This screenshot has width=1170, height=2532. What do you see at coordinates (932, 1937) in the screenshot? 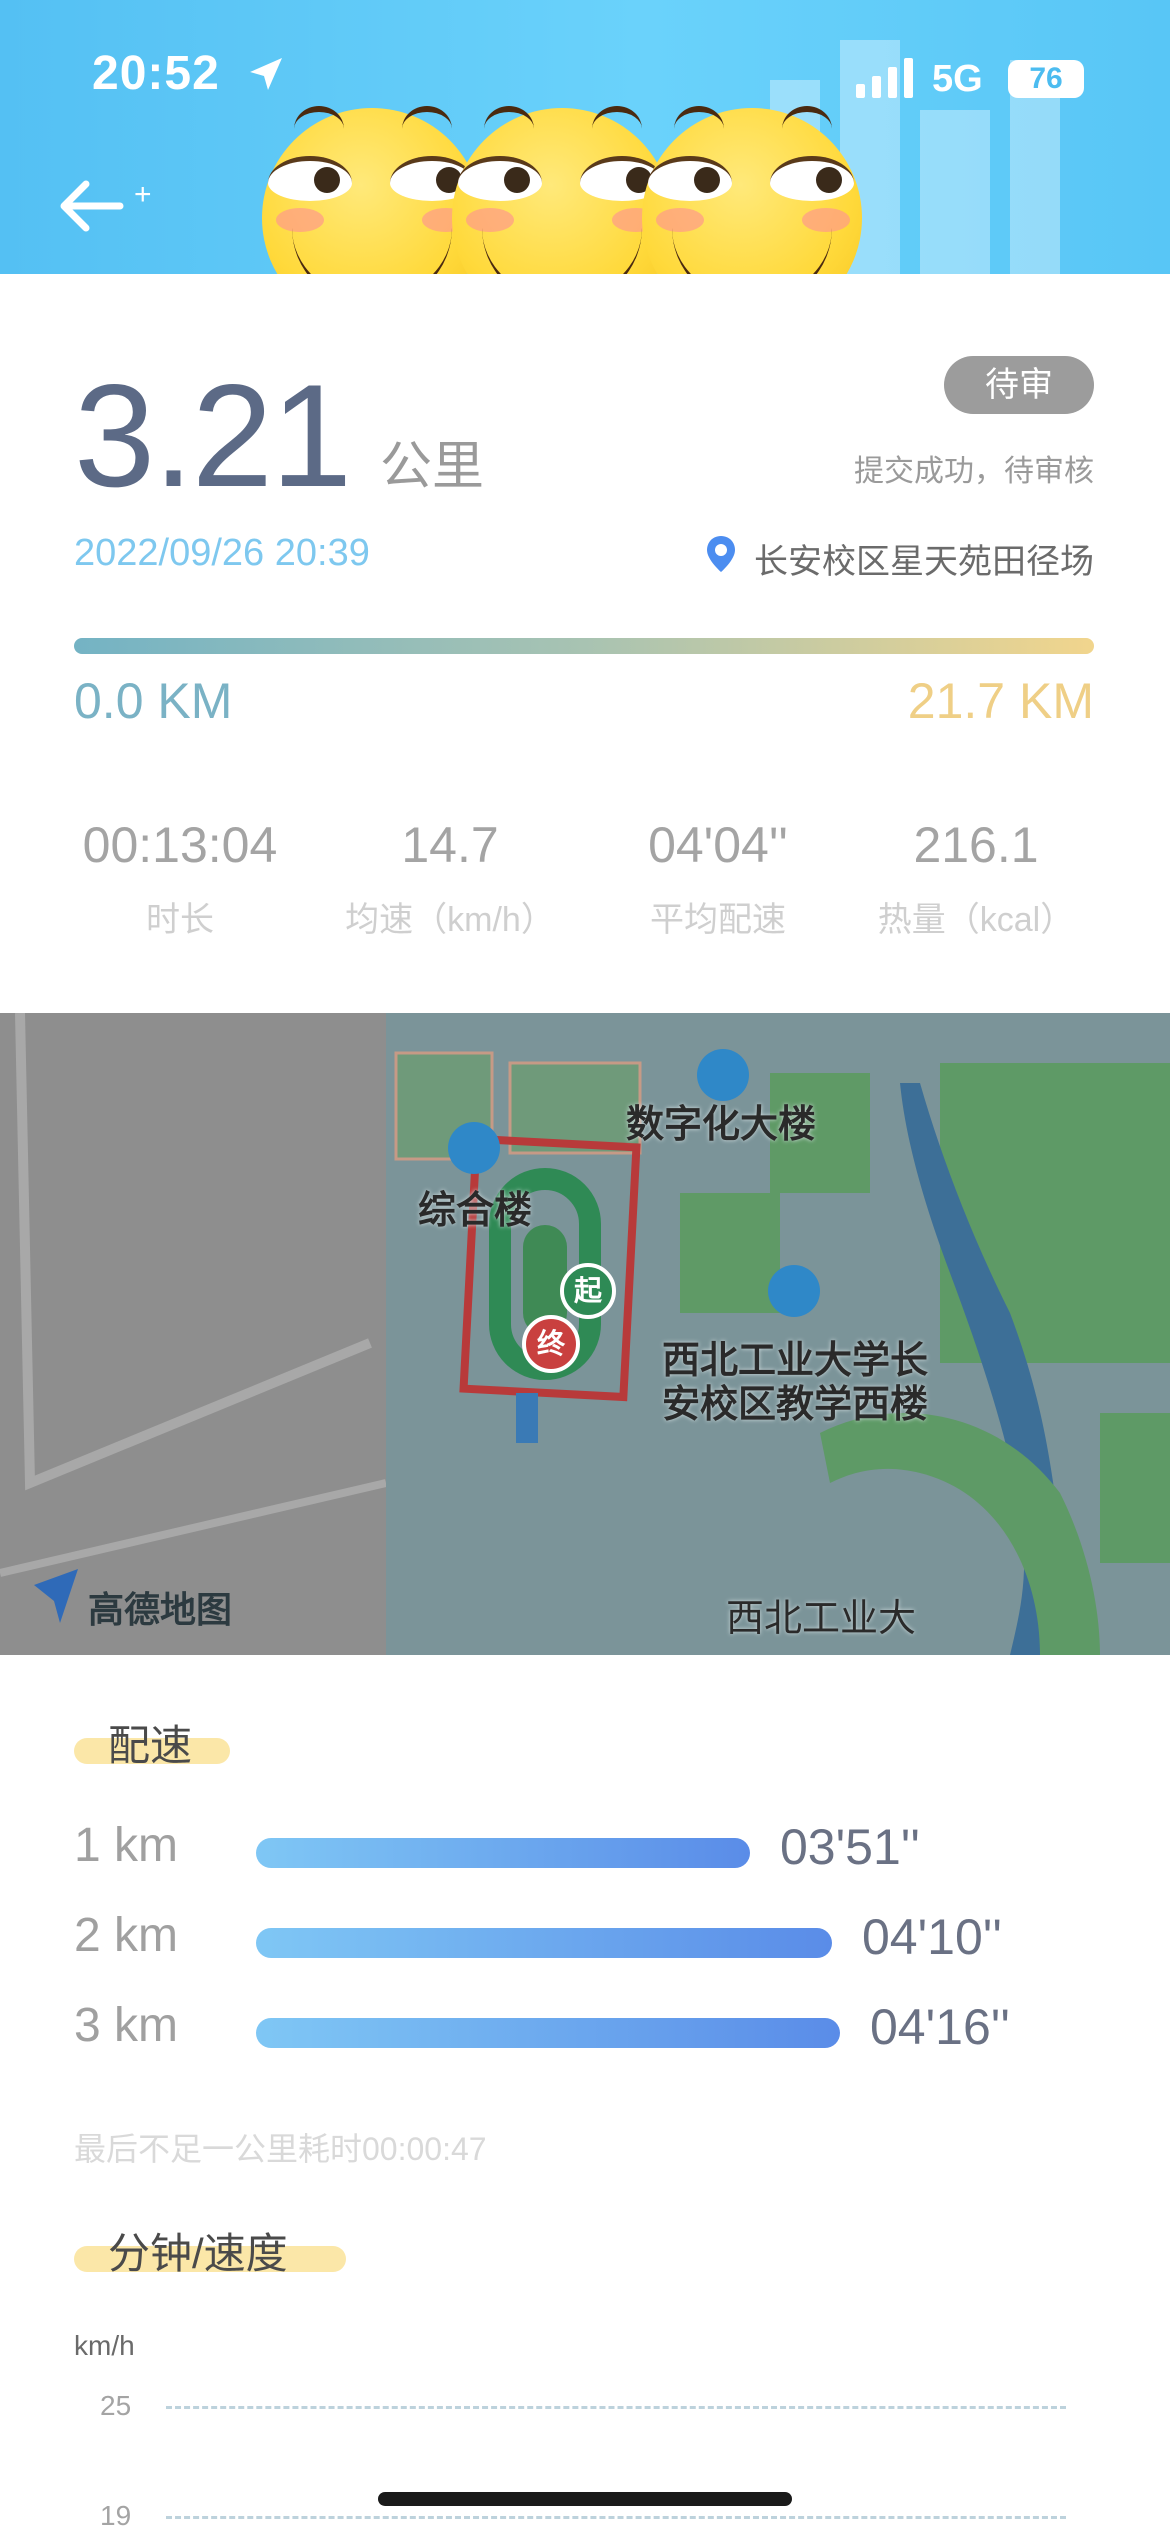
I see `pace-value: 04'10''` at bounding box center [932, 1937].